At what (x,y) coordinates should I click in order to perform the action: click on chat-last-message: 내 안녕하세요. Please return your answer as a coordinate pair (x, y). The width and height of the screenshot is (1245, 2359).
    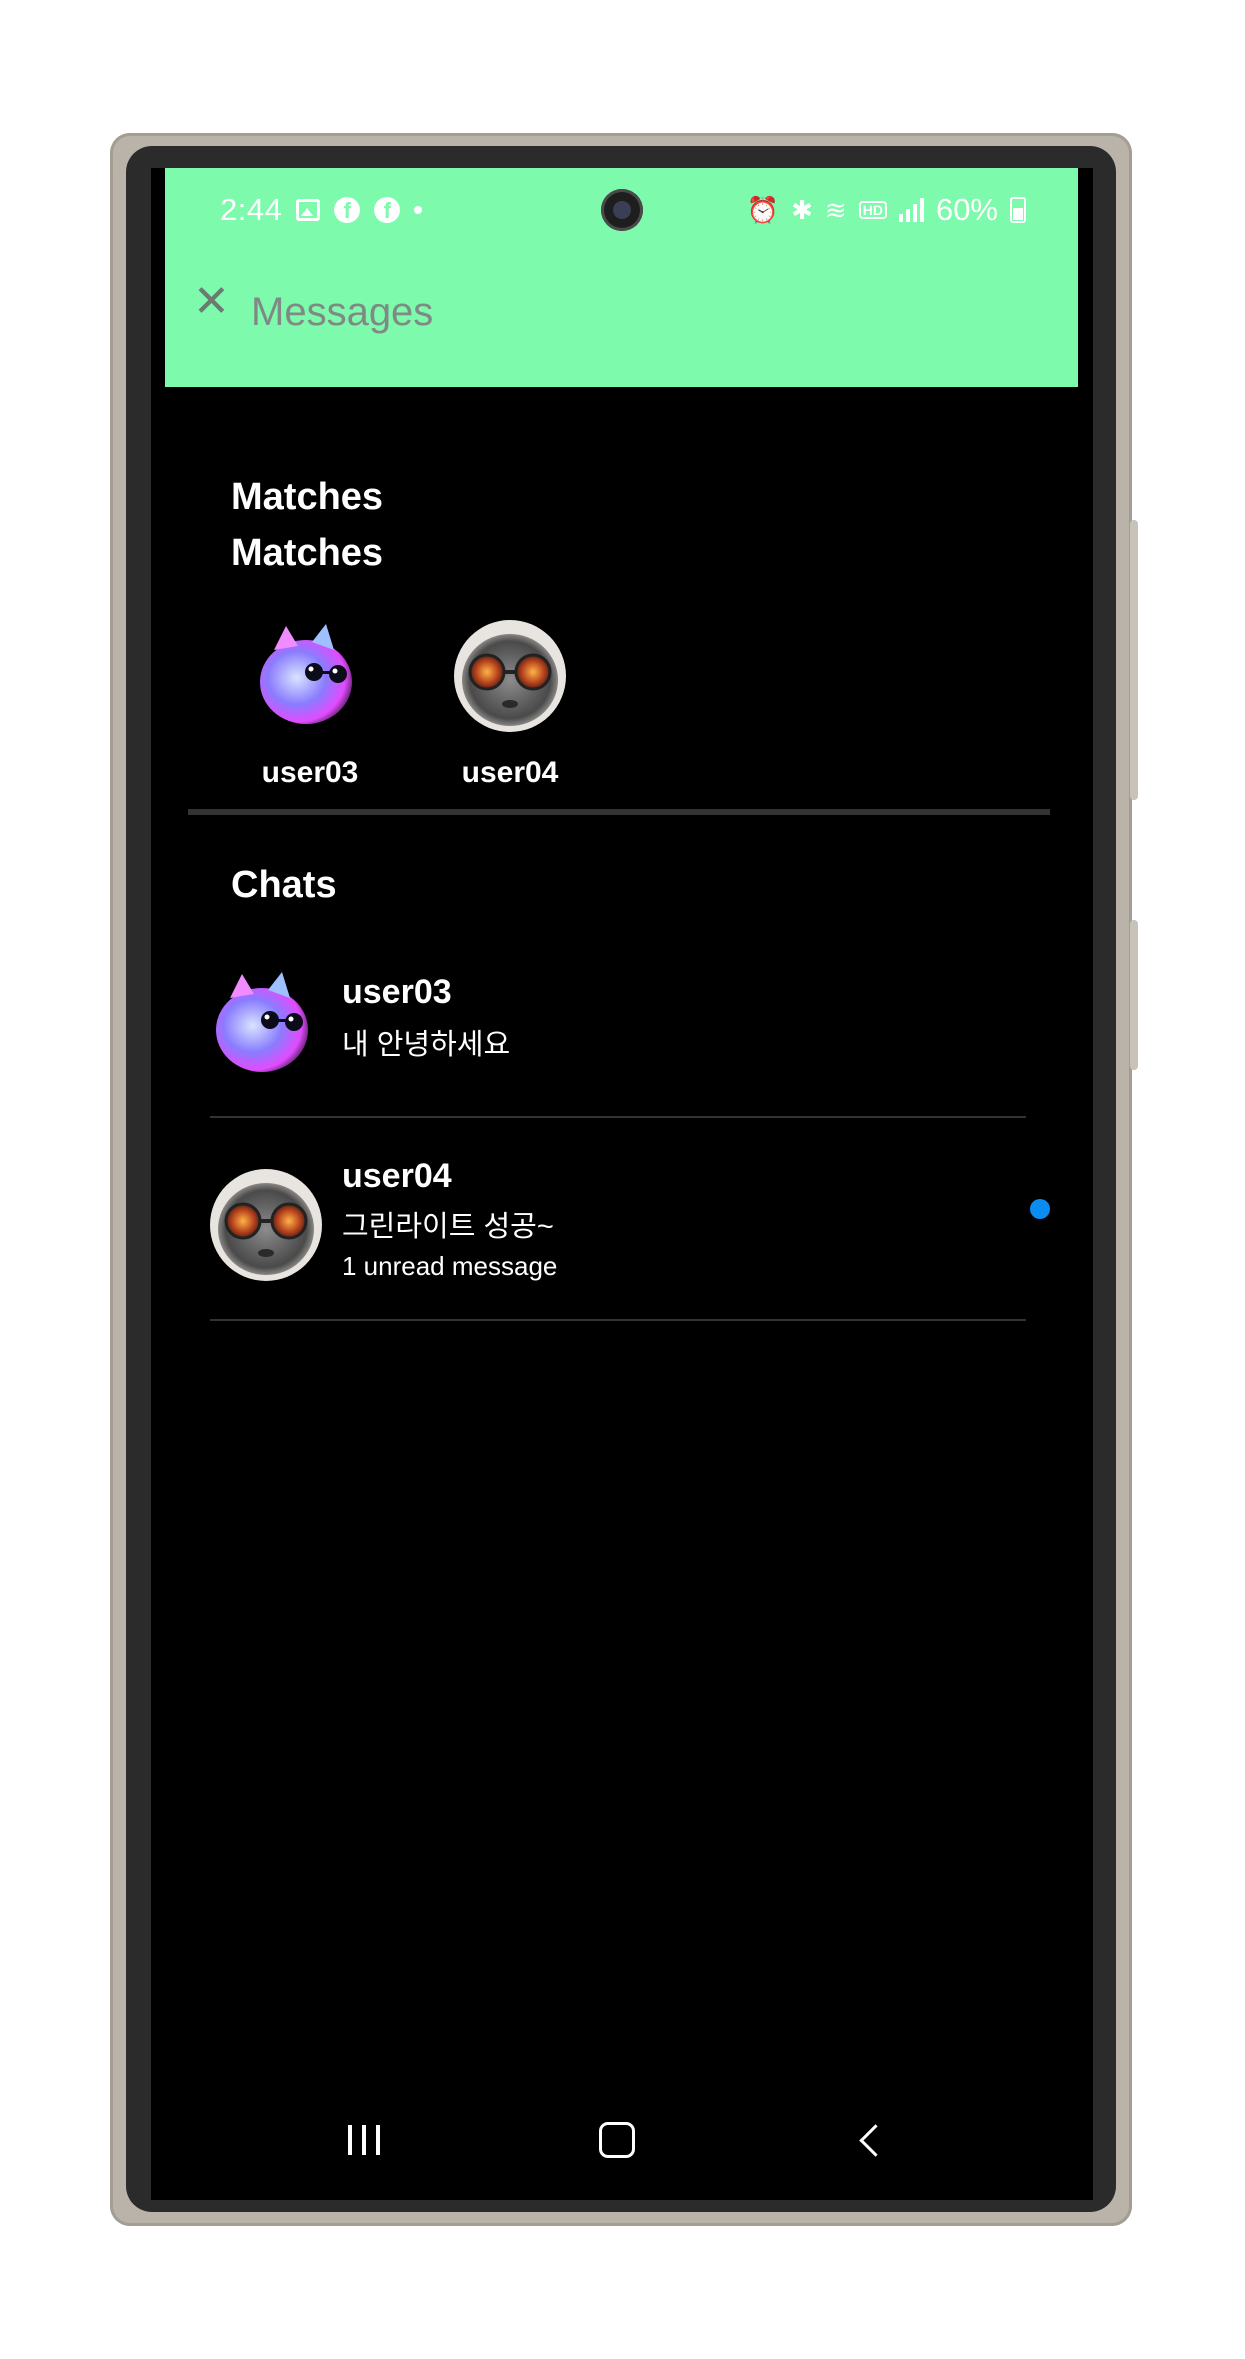
    Looking at the image, I should click on (426, 1045).